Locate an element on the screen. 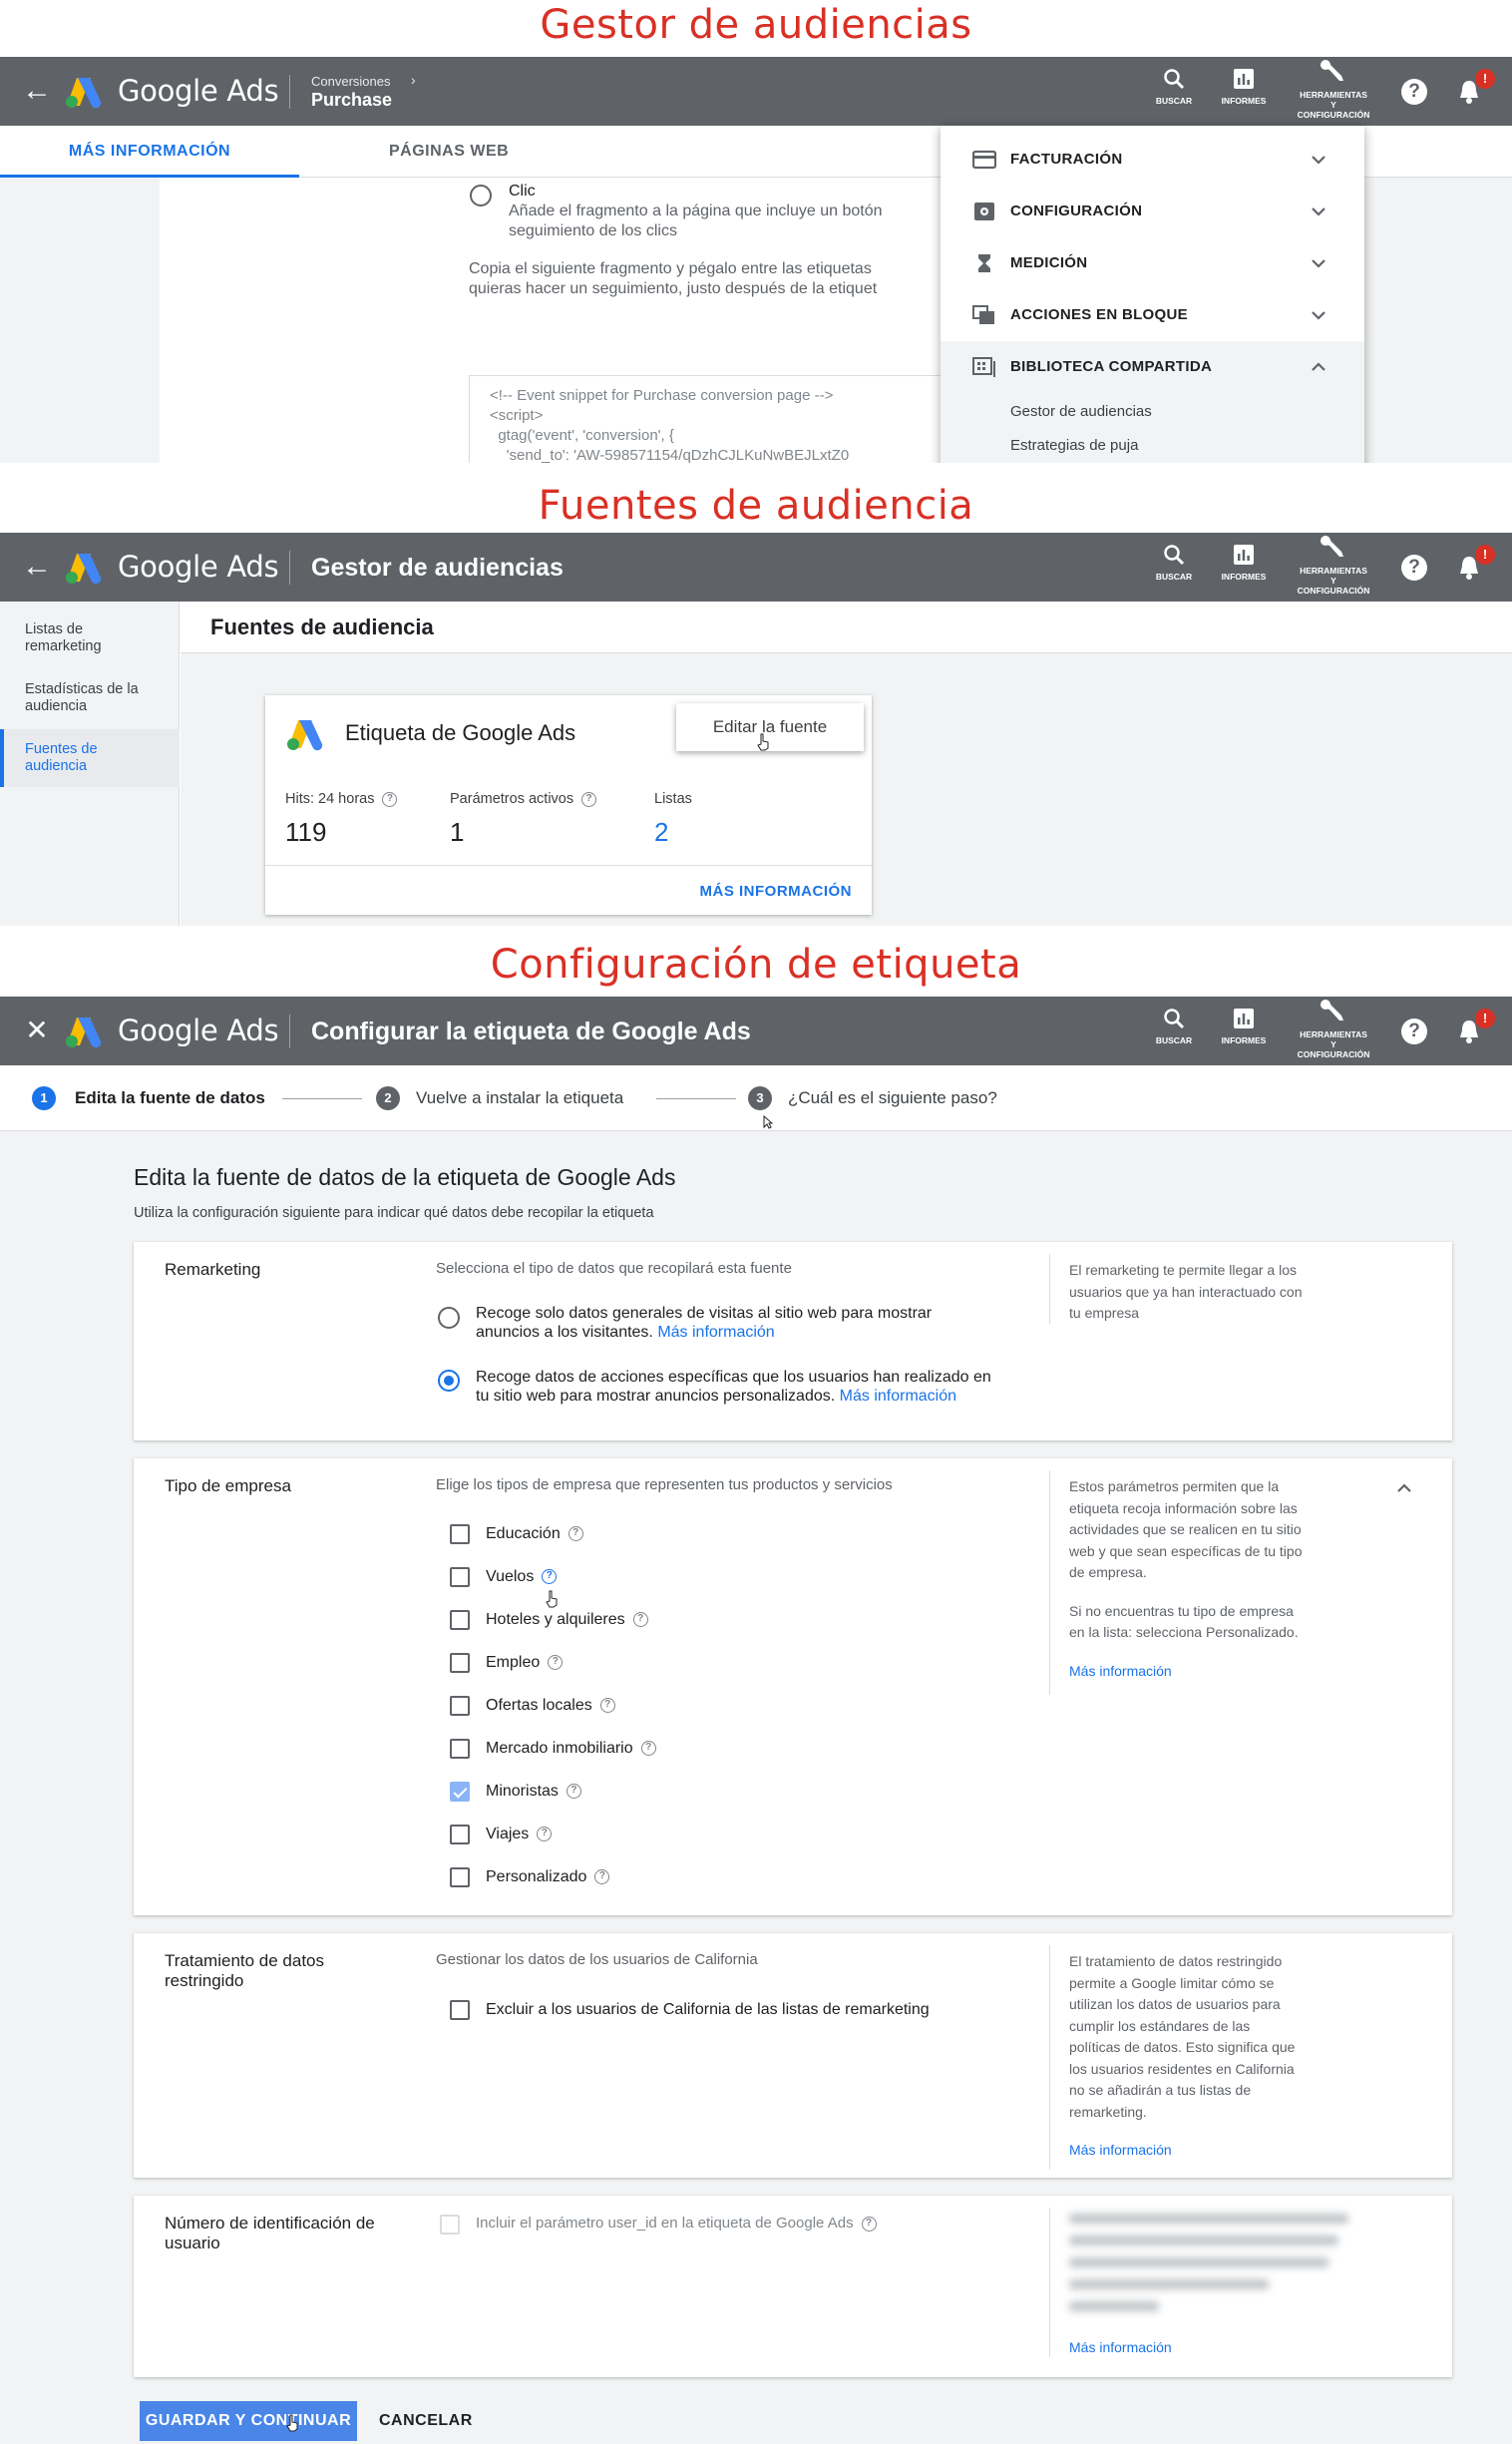  tab-web-pages: PÁGINAS WEB is located at coordinates (449, 152).